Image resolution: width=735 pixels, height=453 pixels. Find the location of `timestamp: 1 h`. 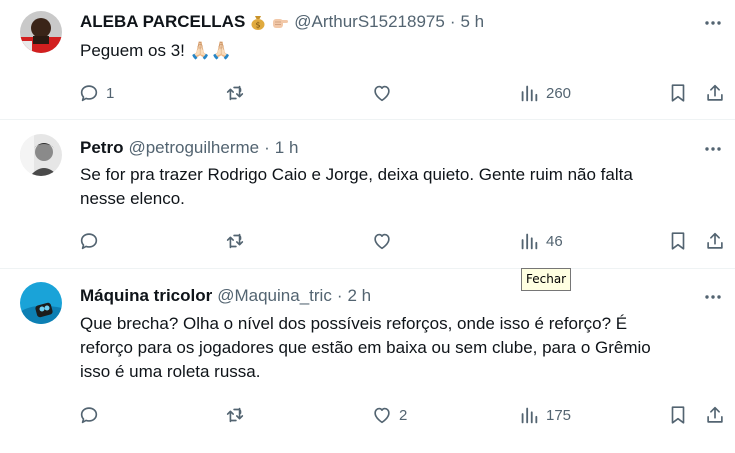

timestamp: 1 h is located at coordinates (287, 148).